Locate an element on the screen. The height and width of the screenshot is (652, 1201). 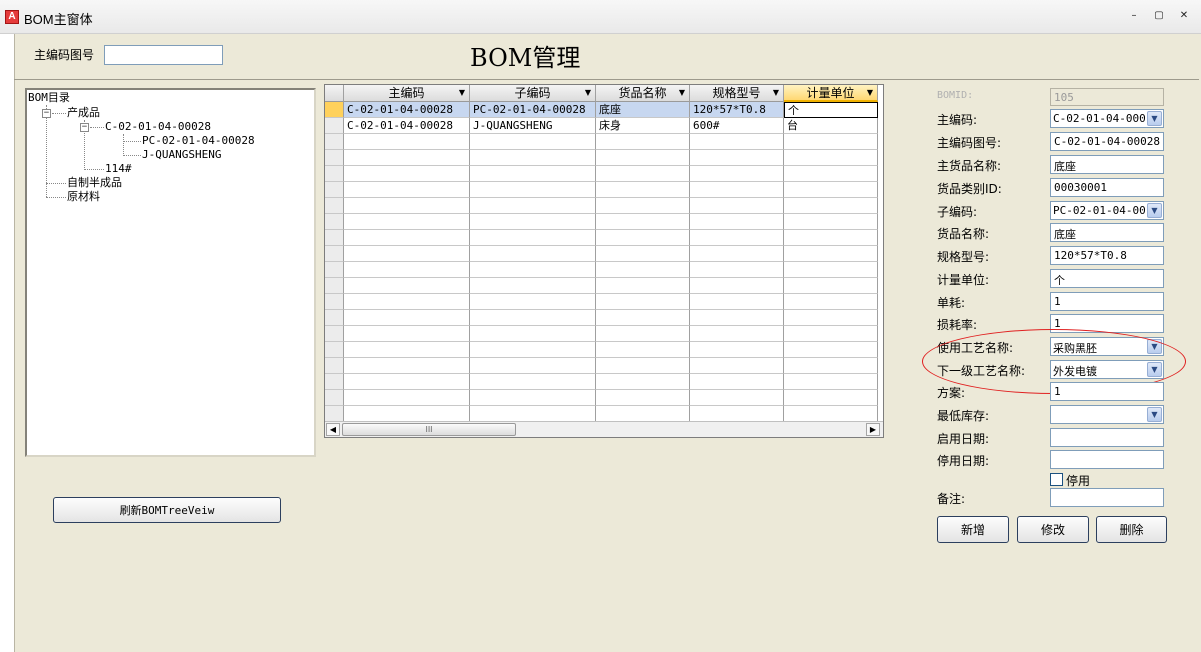
start-date-field is located at coordinates (1107, 437).